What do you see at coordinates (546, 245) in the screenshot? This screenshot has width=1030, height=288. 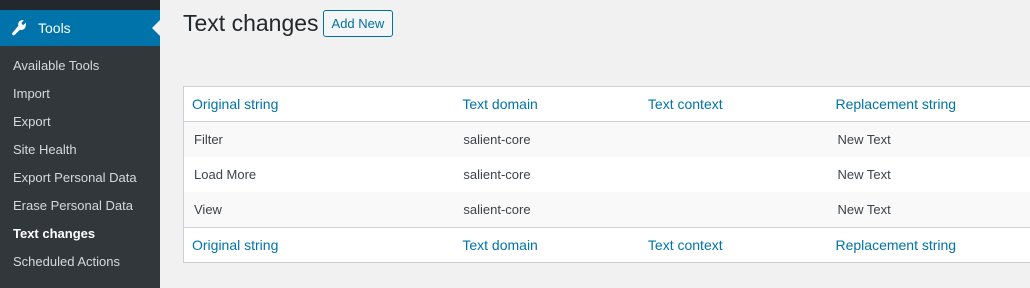 I see `column-footer-text-domain: Text domain` at bounding box center [546, 245].